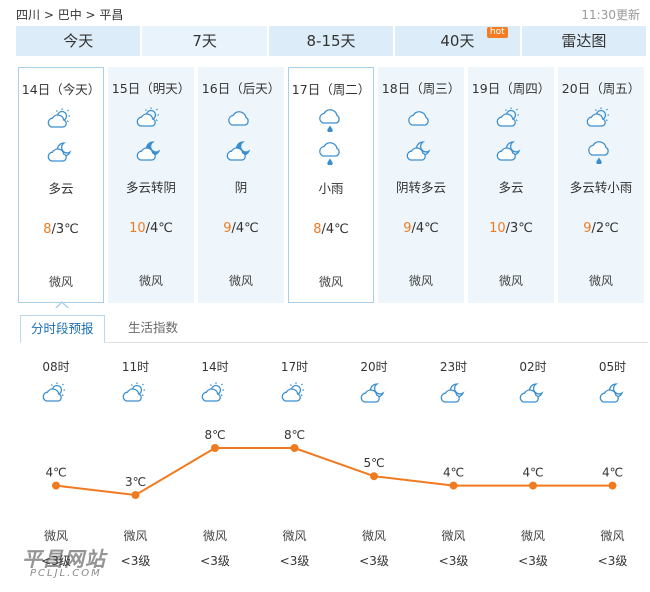 This screenshot has height=592, width=650. Describe the element at coordinates (135, 482) in the screenshot. I see `temperature-label: 3℃` at that location.